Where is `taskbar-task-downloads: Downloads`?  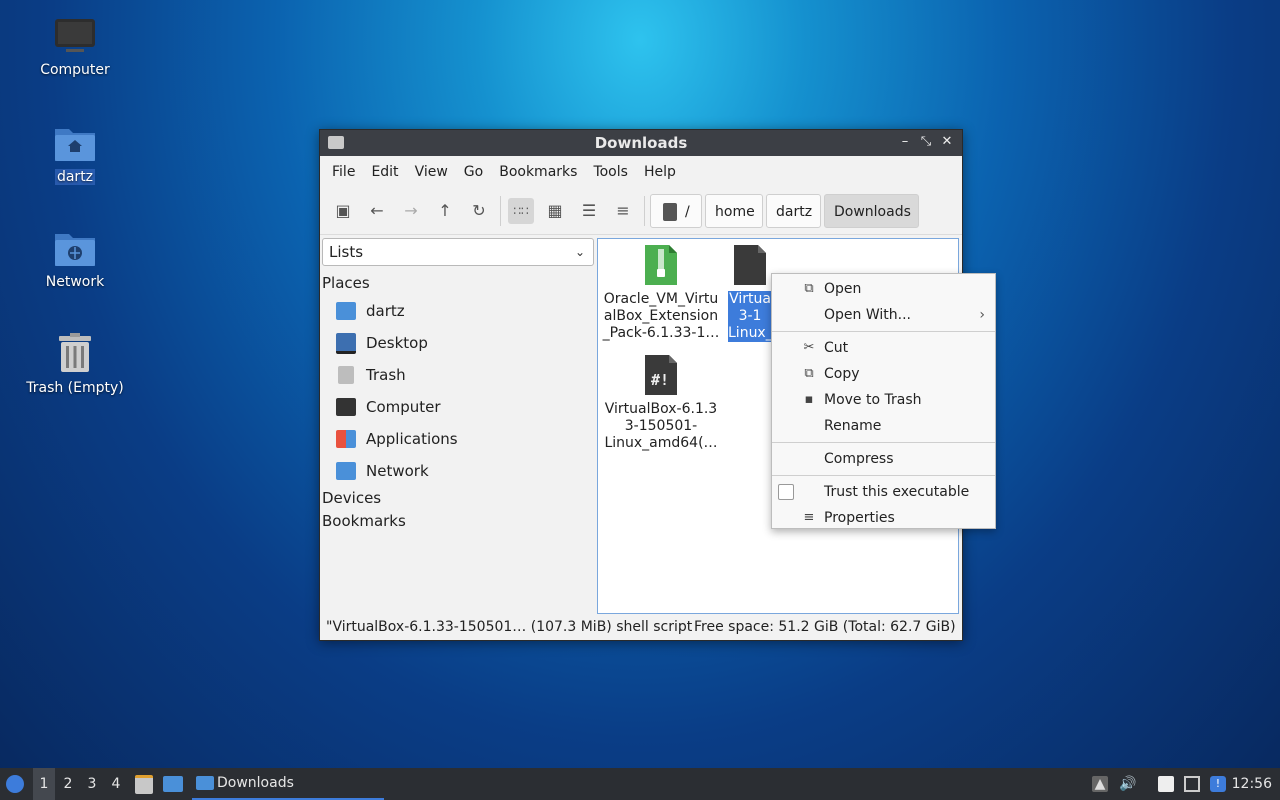
taskbar-task-downloads: Downloads is located at coordinates (288, 784).